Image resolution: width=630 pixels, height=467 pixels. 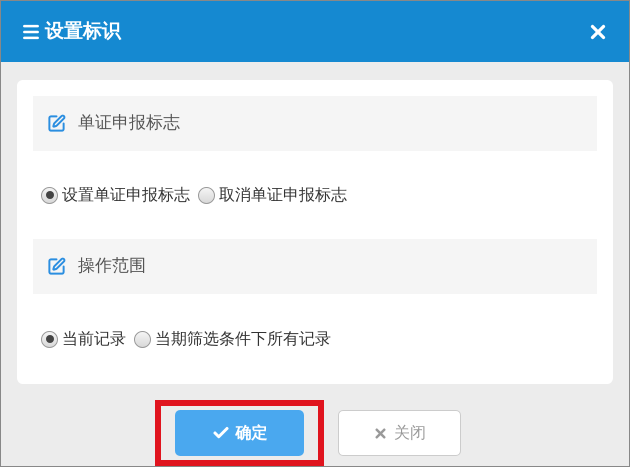 What do you see at coordinates (380, 433) in the screenshot?
I see `close-icon` at bounding box center [380, 433].